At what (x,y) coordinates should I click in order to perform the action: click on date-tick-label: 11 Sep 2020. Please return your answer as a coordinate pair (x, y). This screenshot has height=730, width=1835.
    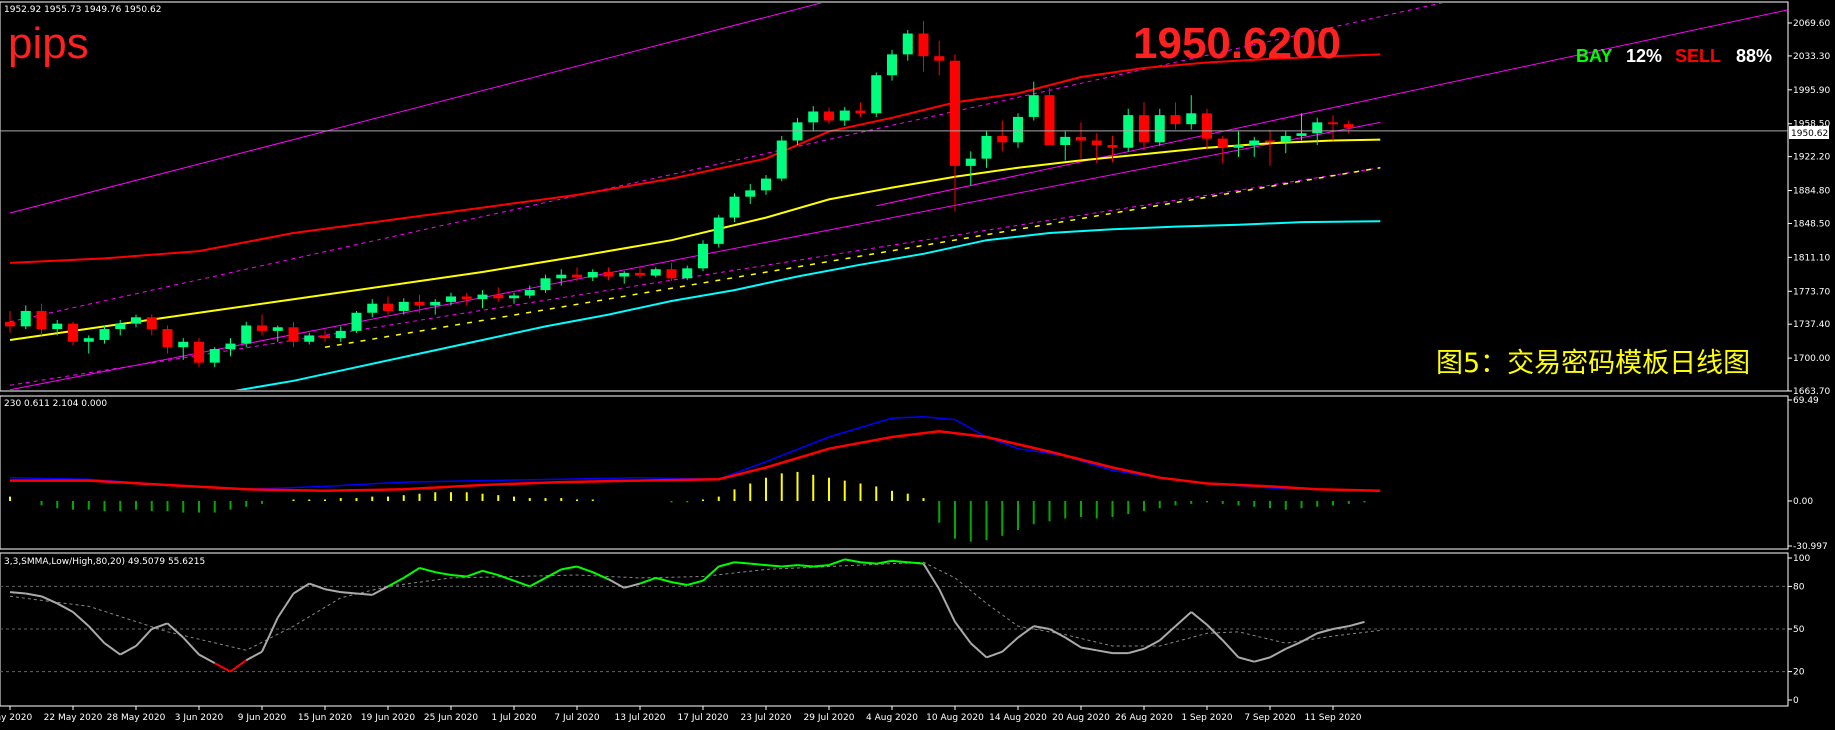
    Looking at the image, I should click on (1332, 718).